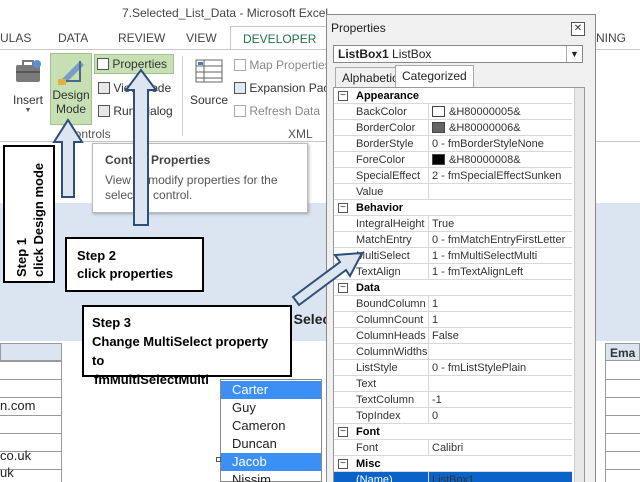 This screenshot has height=482, width=640. What do you see at coordinates (611, 38) in the screenshot?
I see `tab-planning: NING` at bounding box center [611, 38].